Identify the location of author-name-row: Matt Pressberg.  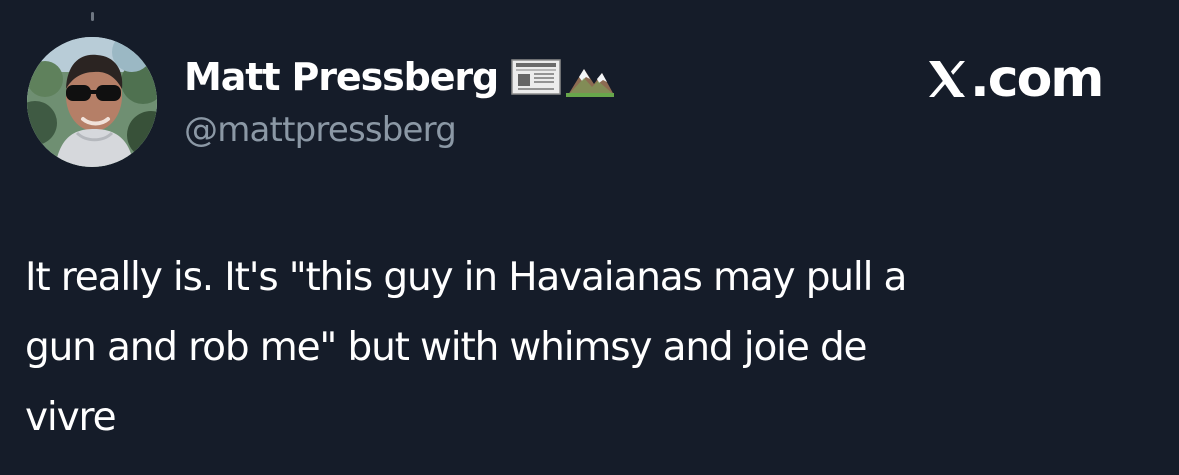
(400, 77).